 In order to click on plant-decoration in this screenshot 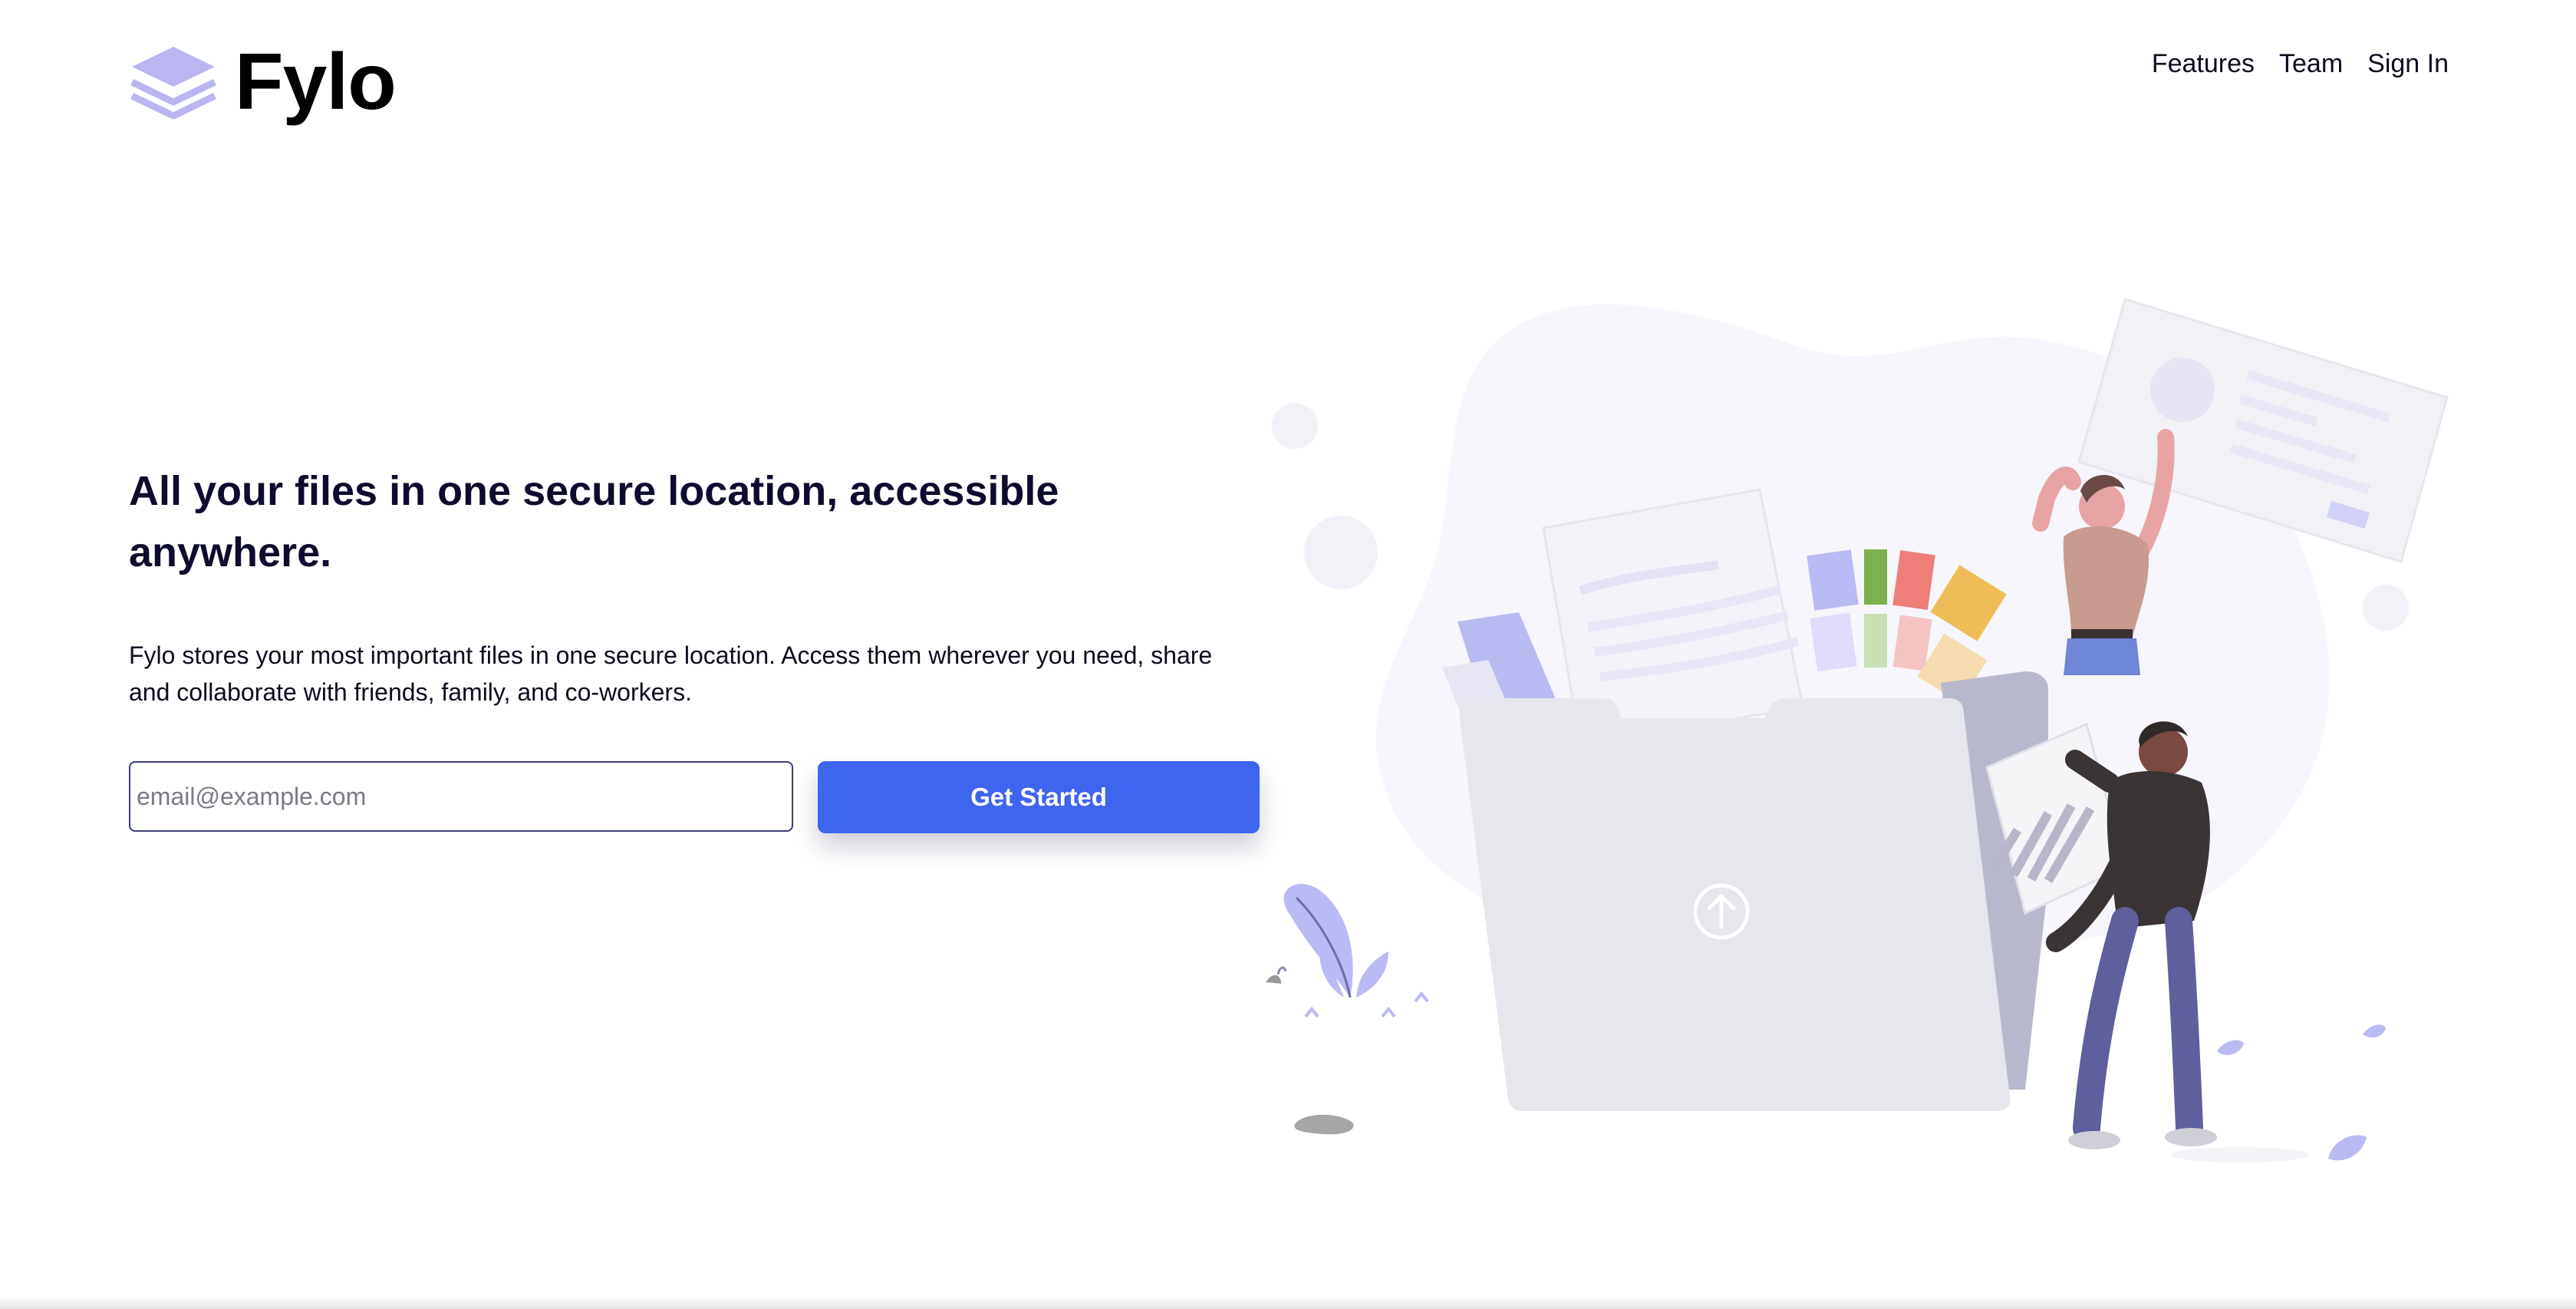, I will do `click(1347, 1009)`.